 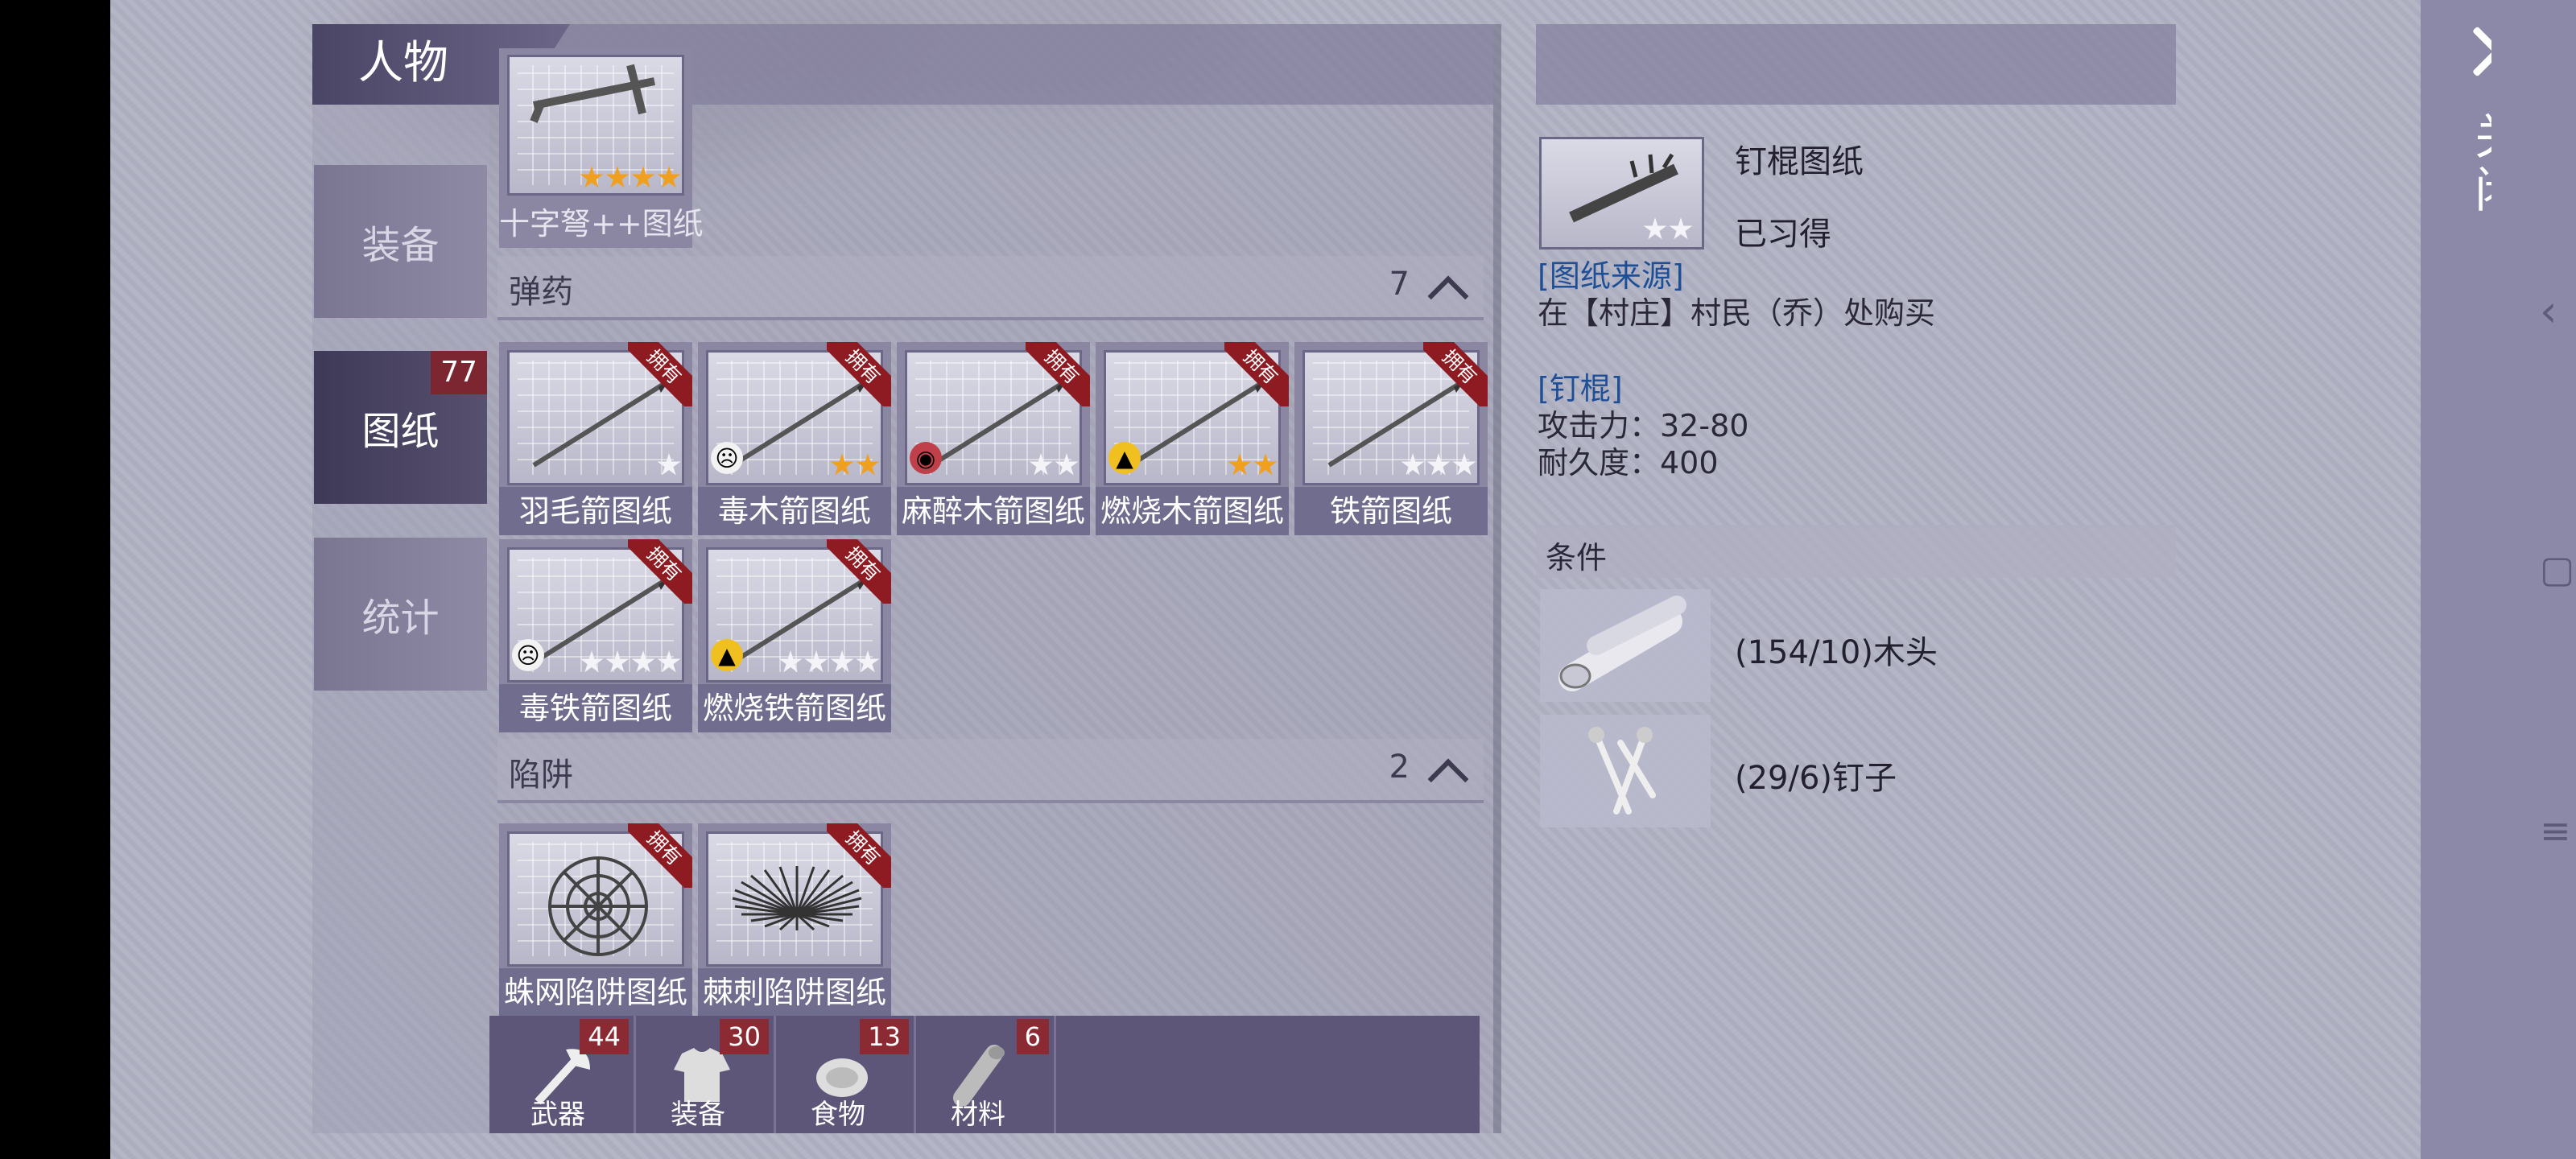 I want to click on blueprint-card-crossbow: 十字弩++图纸, so click(x=601, y=148).